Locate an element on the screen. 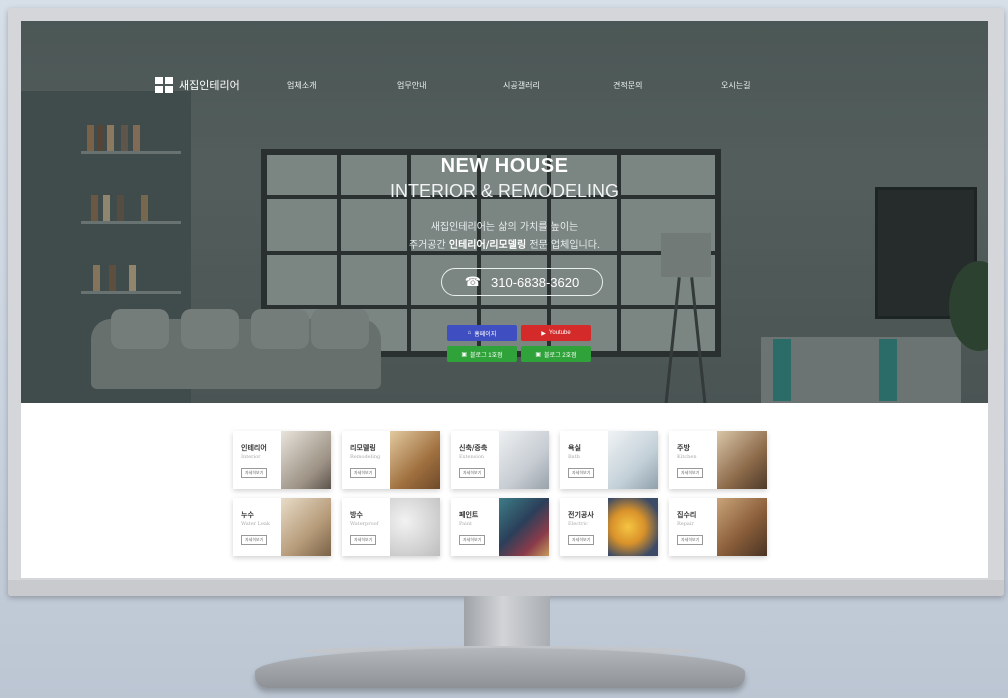 The image size is (1008, 698). phone-button: ☎ 310-6838-3620 is located at coordinates (522, 282).